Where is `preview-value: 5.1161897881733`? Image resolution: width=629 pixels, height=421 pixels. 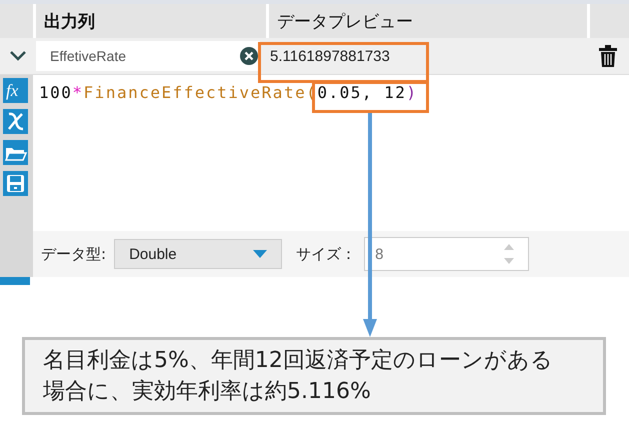
preview-value: 5.1161897881733 is located at coordinates (330, 56).